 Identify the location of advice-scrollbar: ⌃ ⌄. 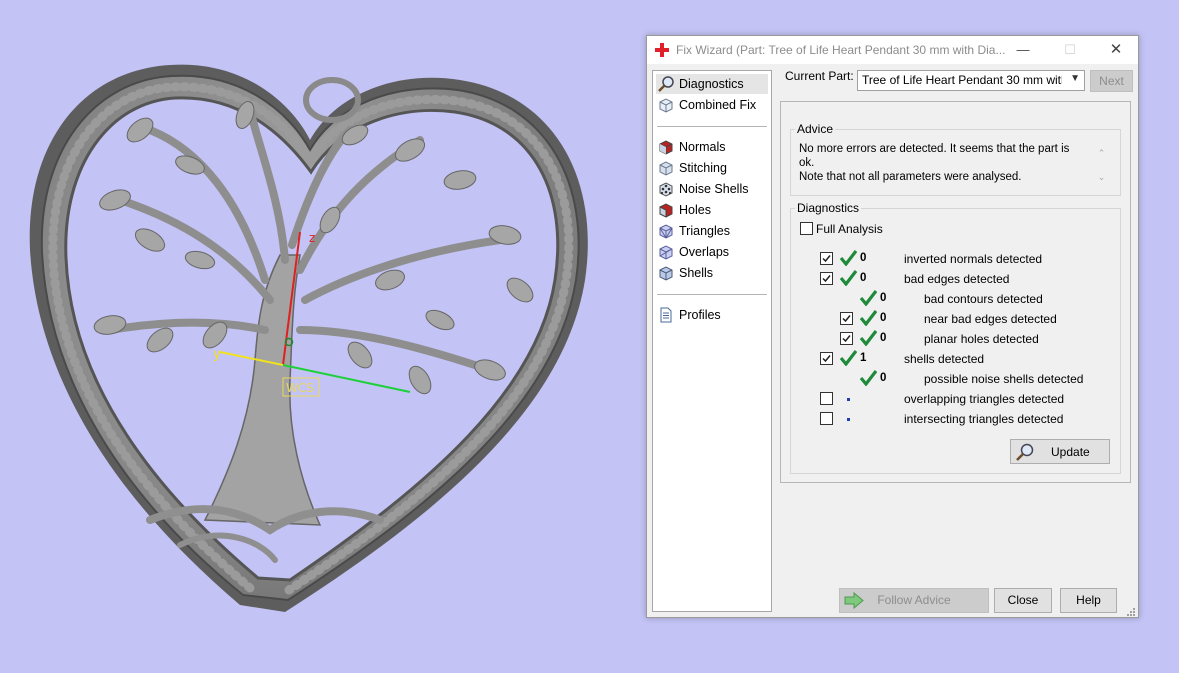
(1101, 165).